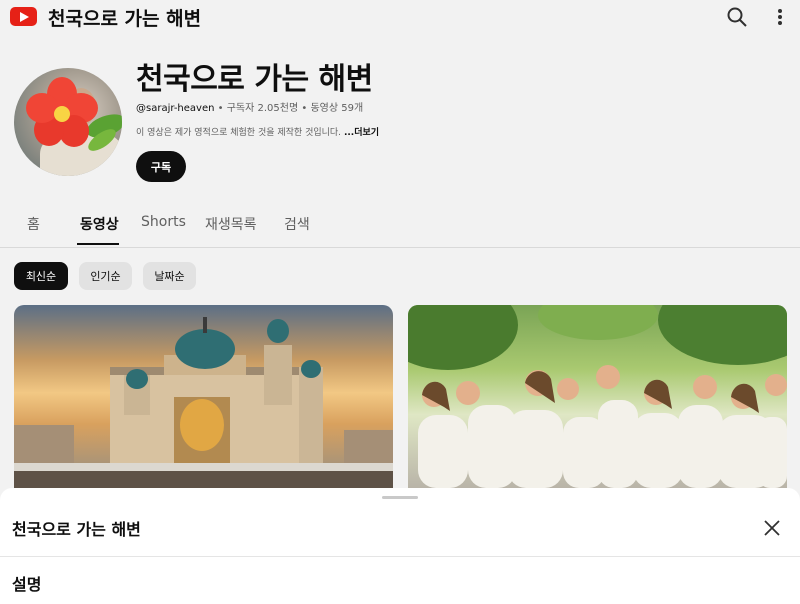  What do you see at coordinates (99, 224) in the screenshot?
I see `tab-videos: 동영상` at bounding box center [99, 224].